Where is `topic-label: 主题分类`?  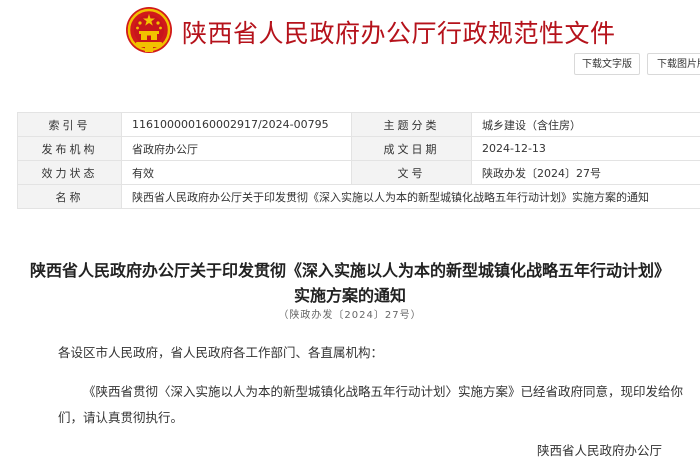 topic-label: 主题分类 is located at coordinates (411, 124).